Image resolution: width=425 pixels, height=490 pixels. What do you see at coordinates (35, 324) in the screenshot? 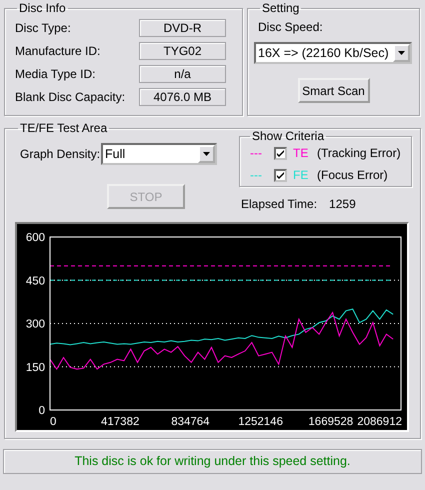
I see `axis-label: 300` at bounding box center [35, 324].